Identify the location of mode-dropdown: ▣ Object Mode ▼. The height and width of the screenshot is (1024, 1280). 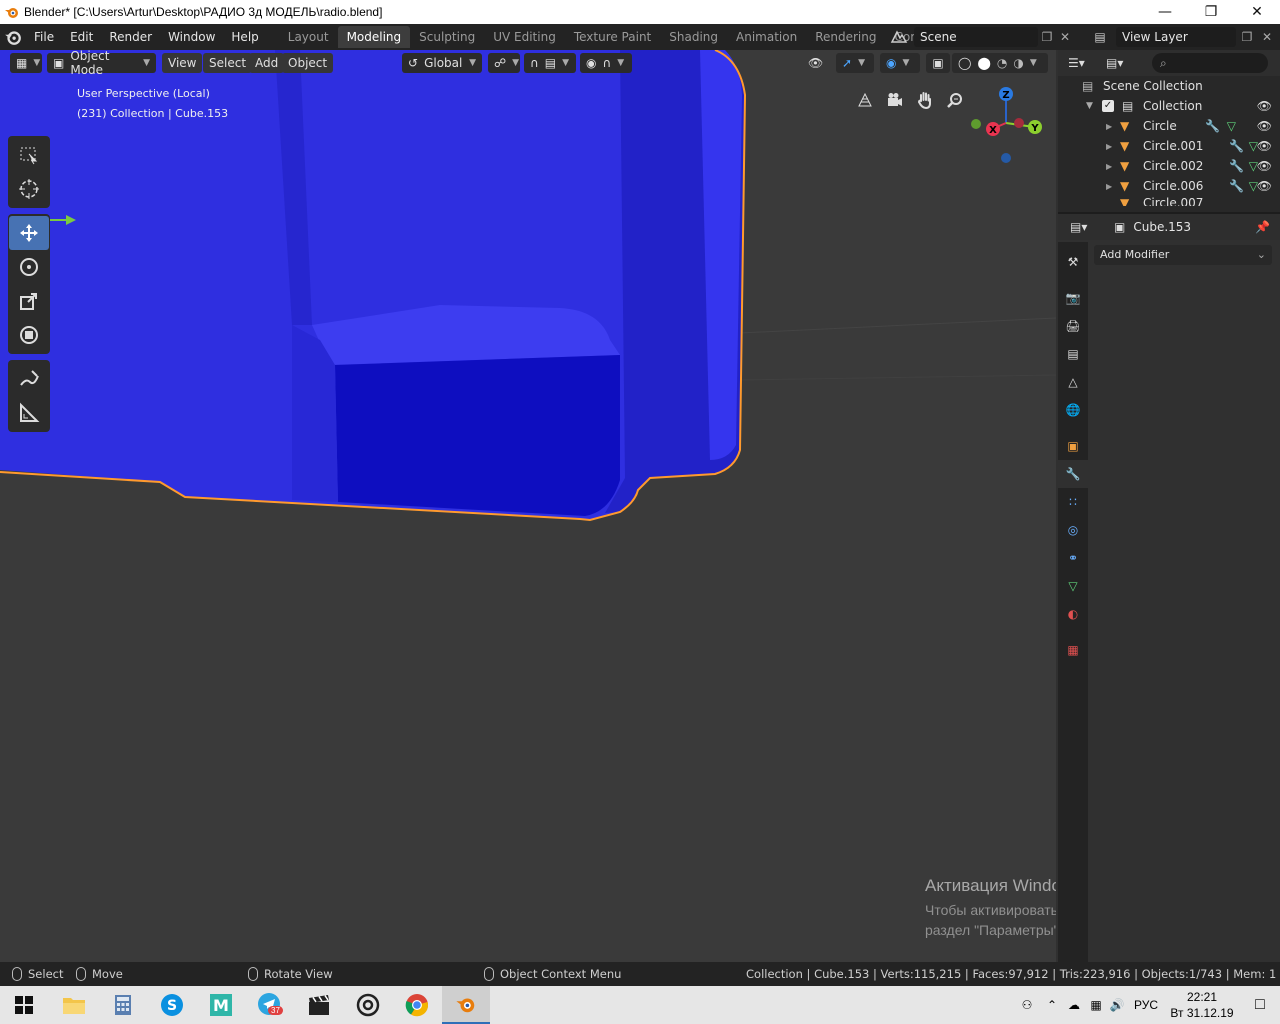
(101, 63).